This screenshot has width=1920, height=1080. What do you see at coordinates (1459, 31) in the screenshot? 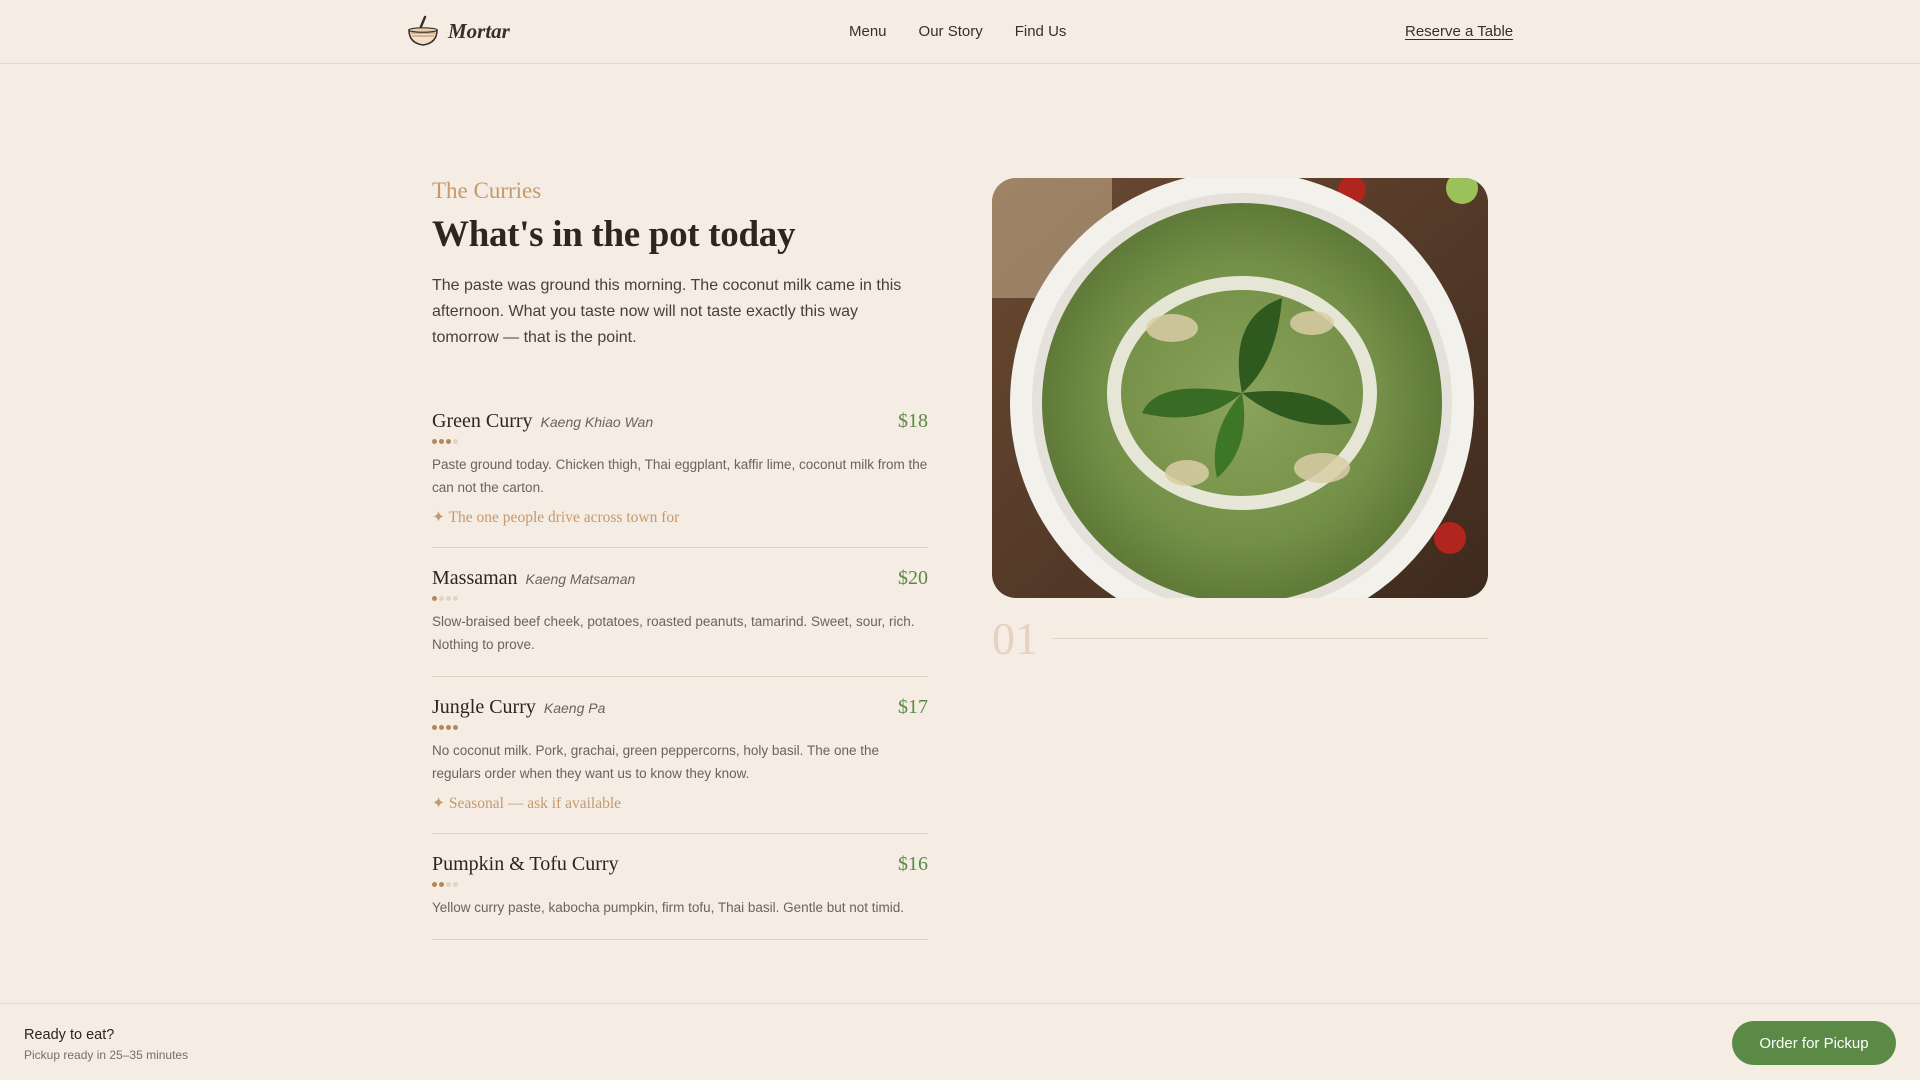
I see `reserve-table-link: Reserve a Table` at bounding box center [1459, 31].